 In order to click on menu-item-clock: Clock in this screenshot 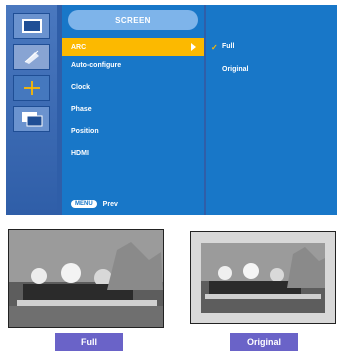, I will do `click(133, 87)`.